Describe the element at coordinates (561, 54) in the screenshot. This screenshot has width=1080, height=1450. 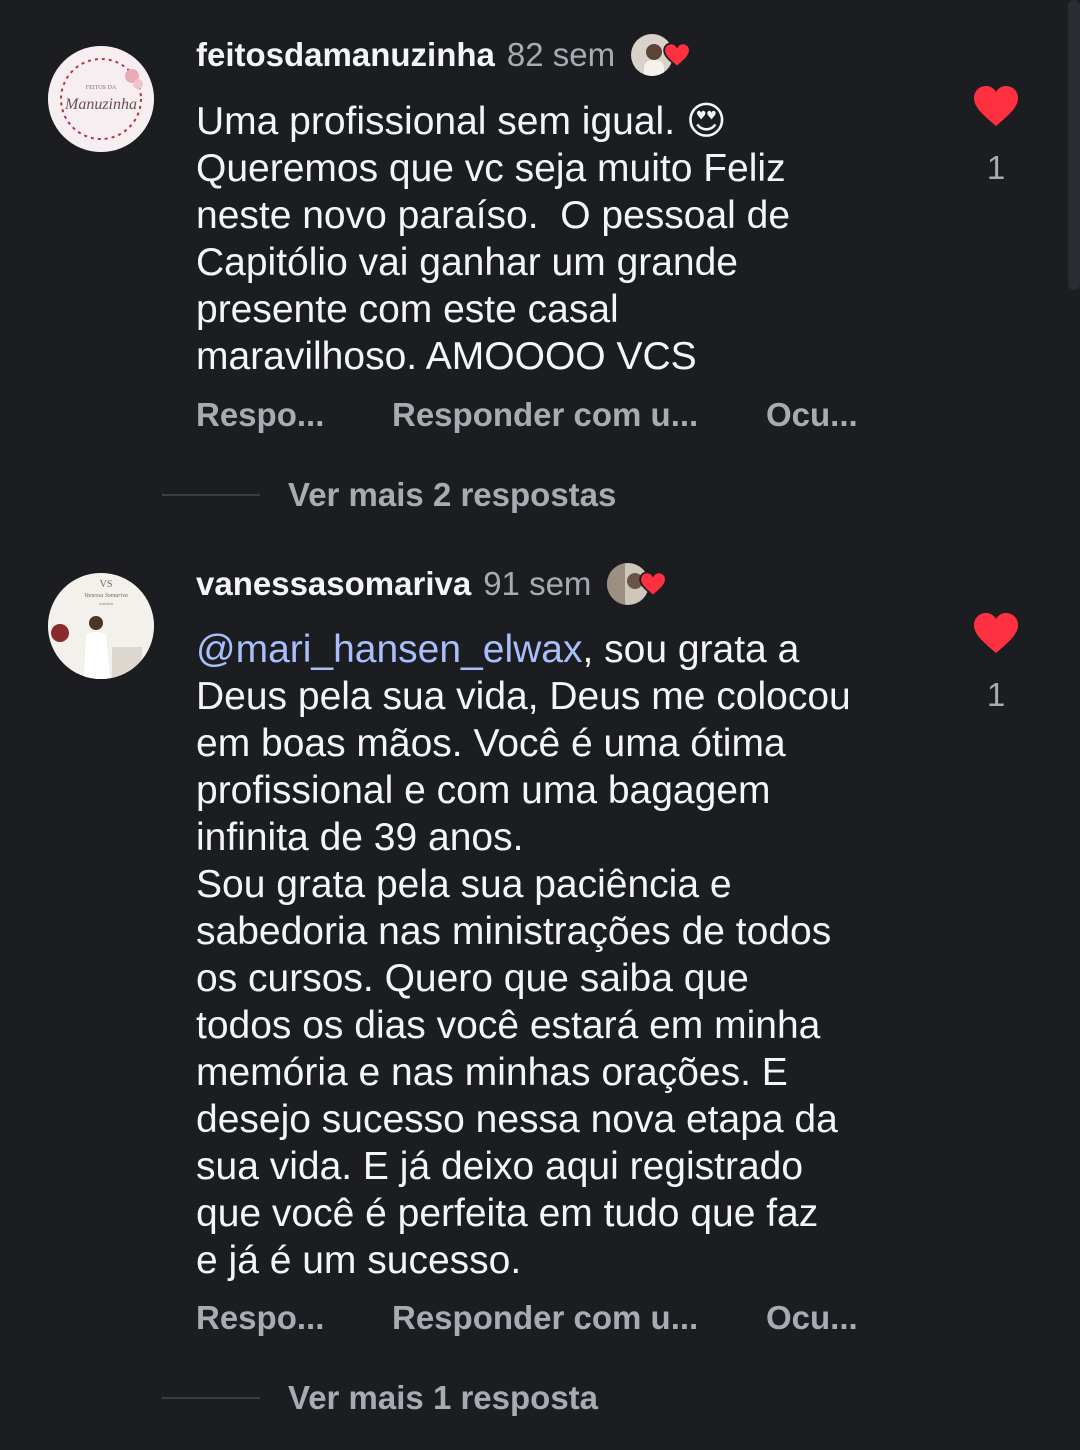
I see `timestamp: 82 sem` at that location.